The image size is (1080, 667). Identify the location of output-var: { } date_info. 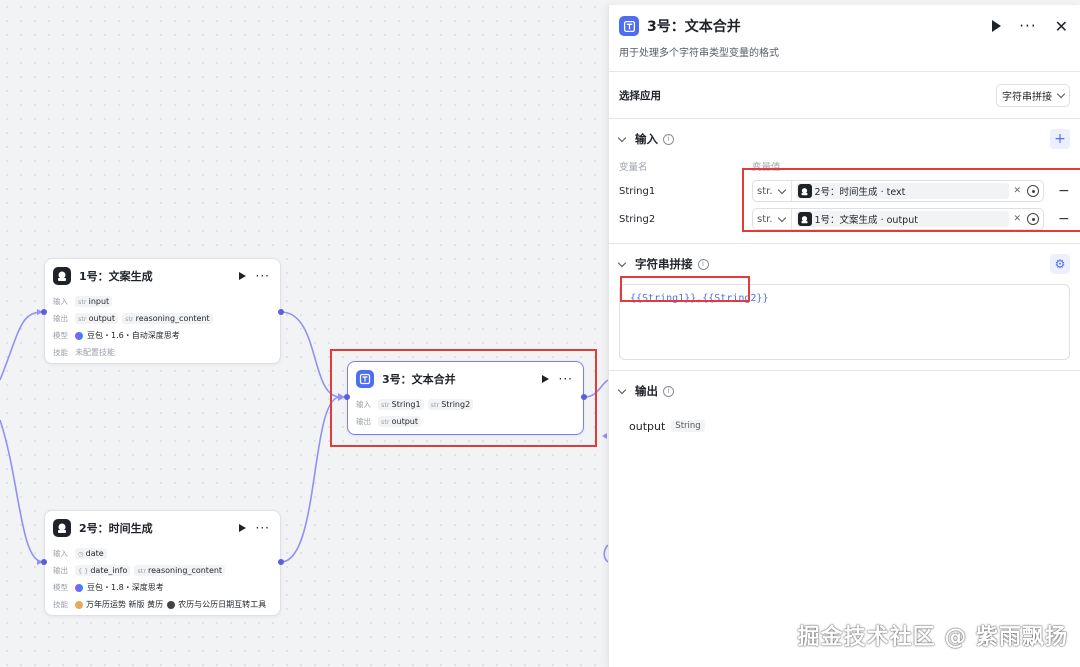
(103, 570).